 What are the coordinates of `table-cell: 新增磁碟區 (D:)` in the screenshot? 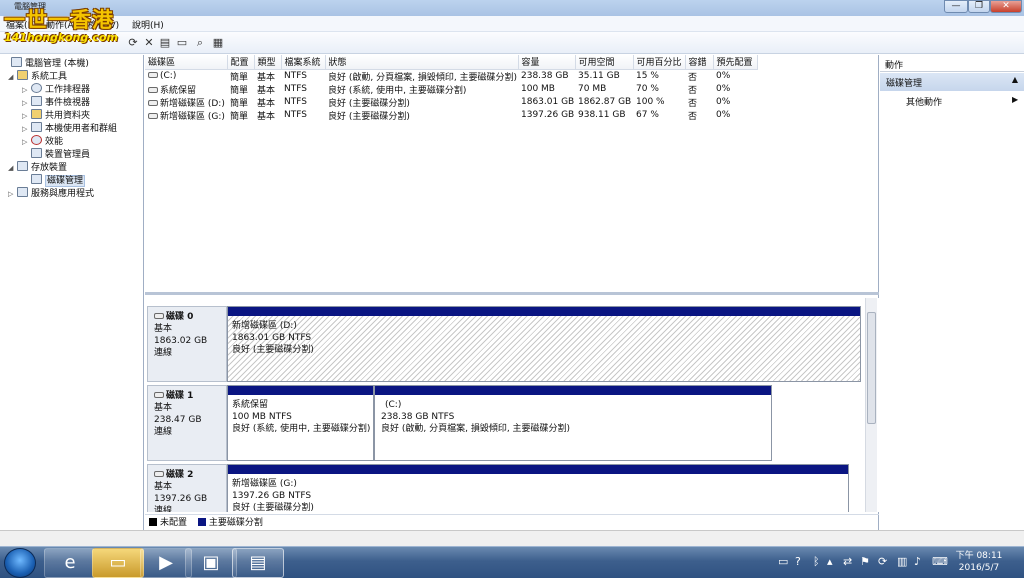 It's located at (186, 102).